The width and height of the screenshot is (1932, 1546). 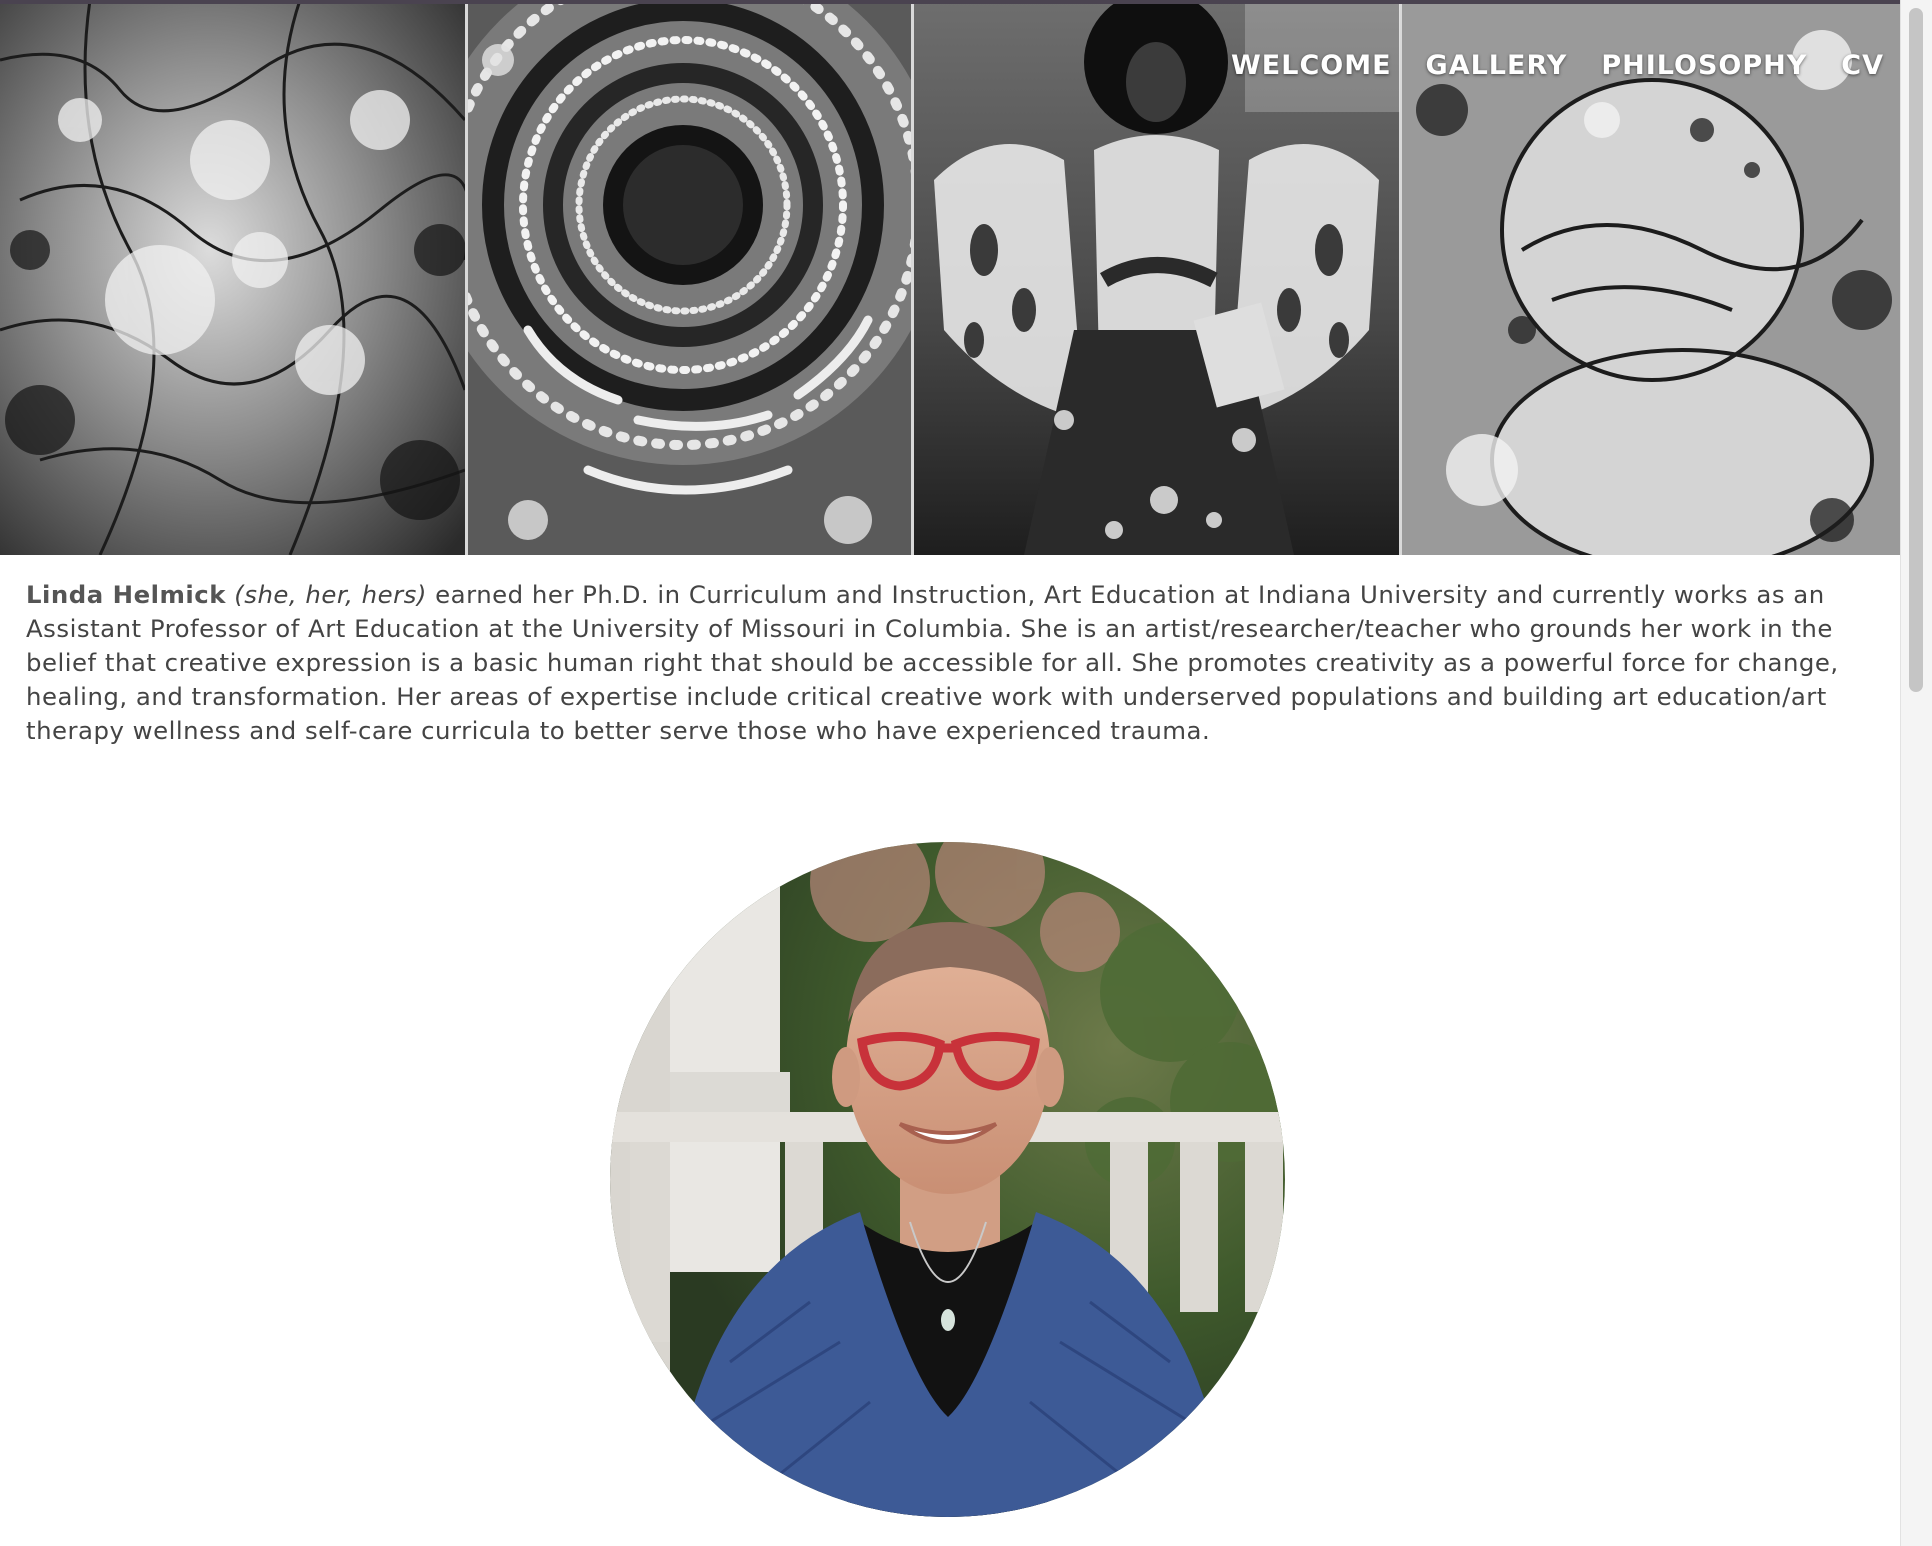 What do you see at coordinates (1704, 65) in the screenshot?
I see `nav-philosophy: PHILOSOPHY` at bounding box center [1704, 65].